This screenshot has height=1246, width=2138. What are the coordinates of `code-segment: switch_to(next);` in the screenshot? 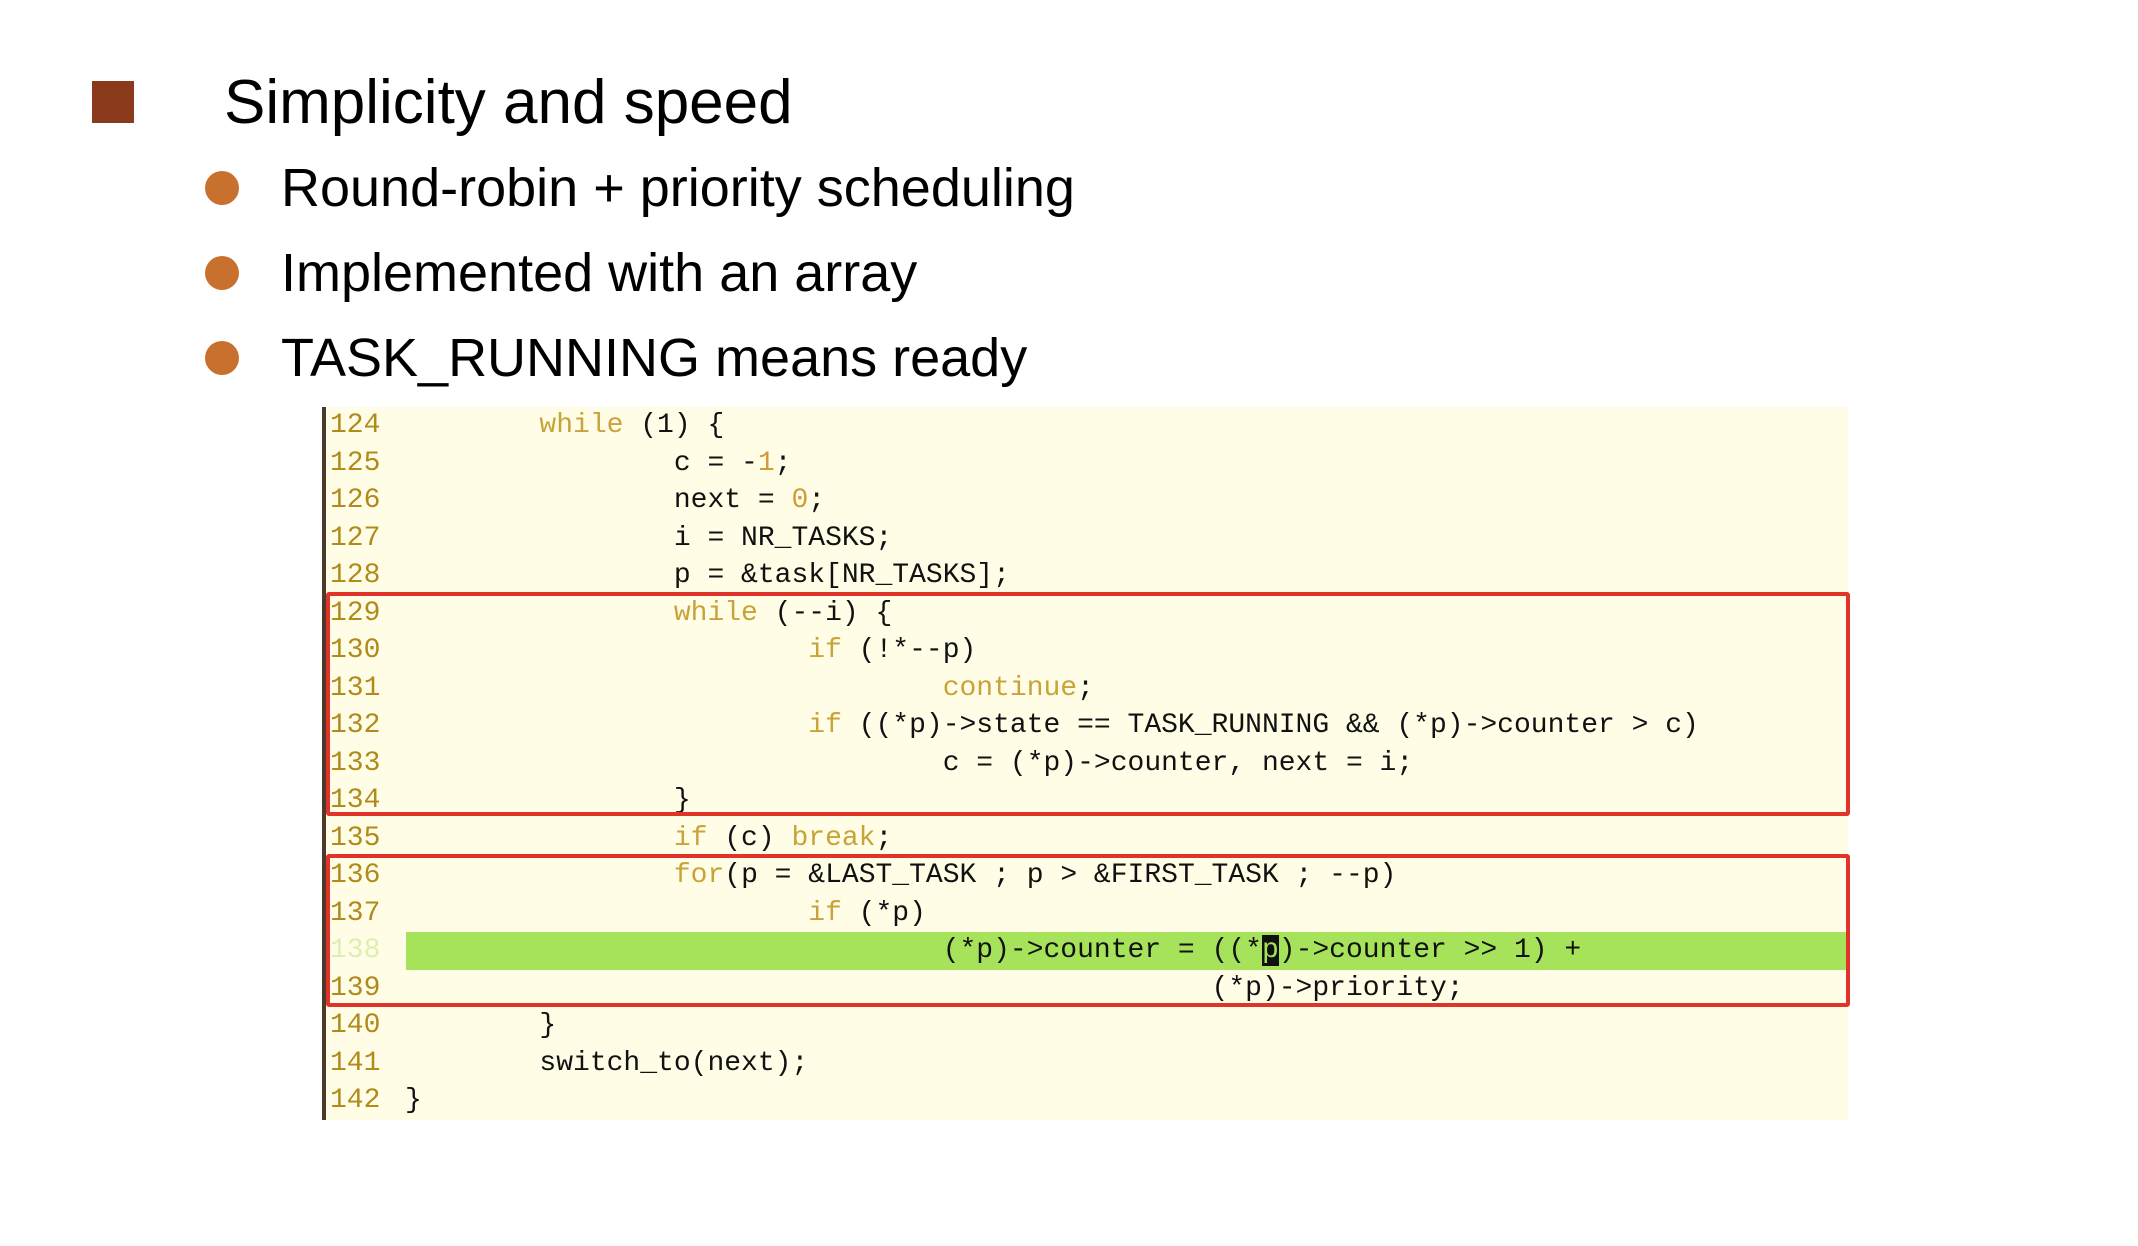 It's located at (607, 1063).